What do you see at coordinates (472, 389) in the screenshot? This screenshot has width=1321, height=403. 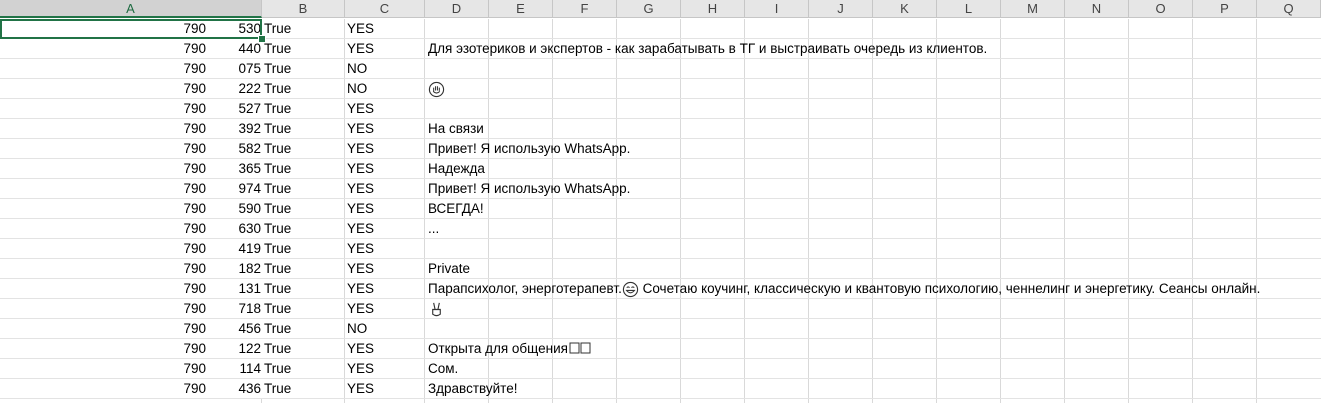 I see `cell-d-text: Здравствуйте!` at bounding box center [472, 389].